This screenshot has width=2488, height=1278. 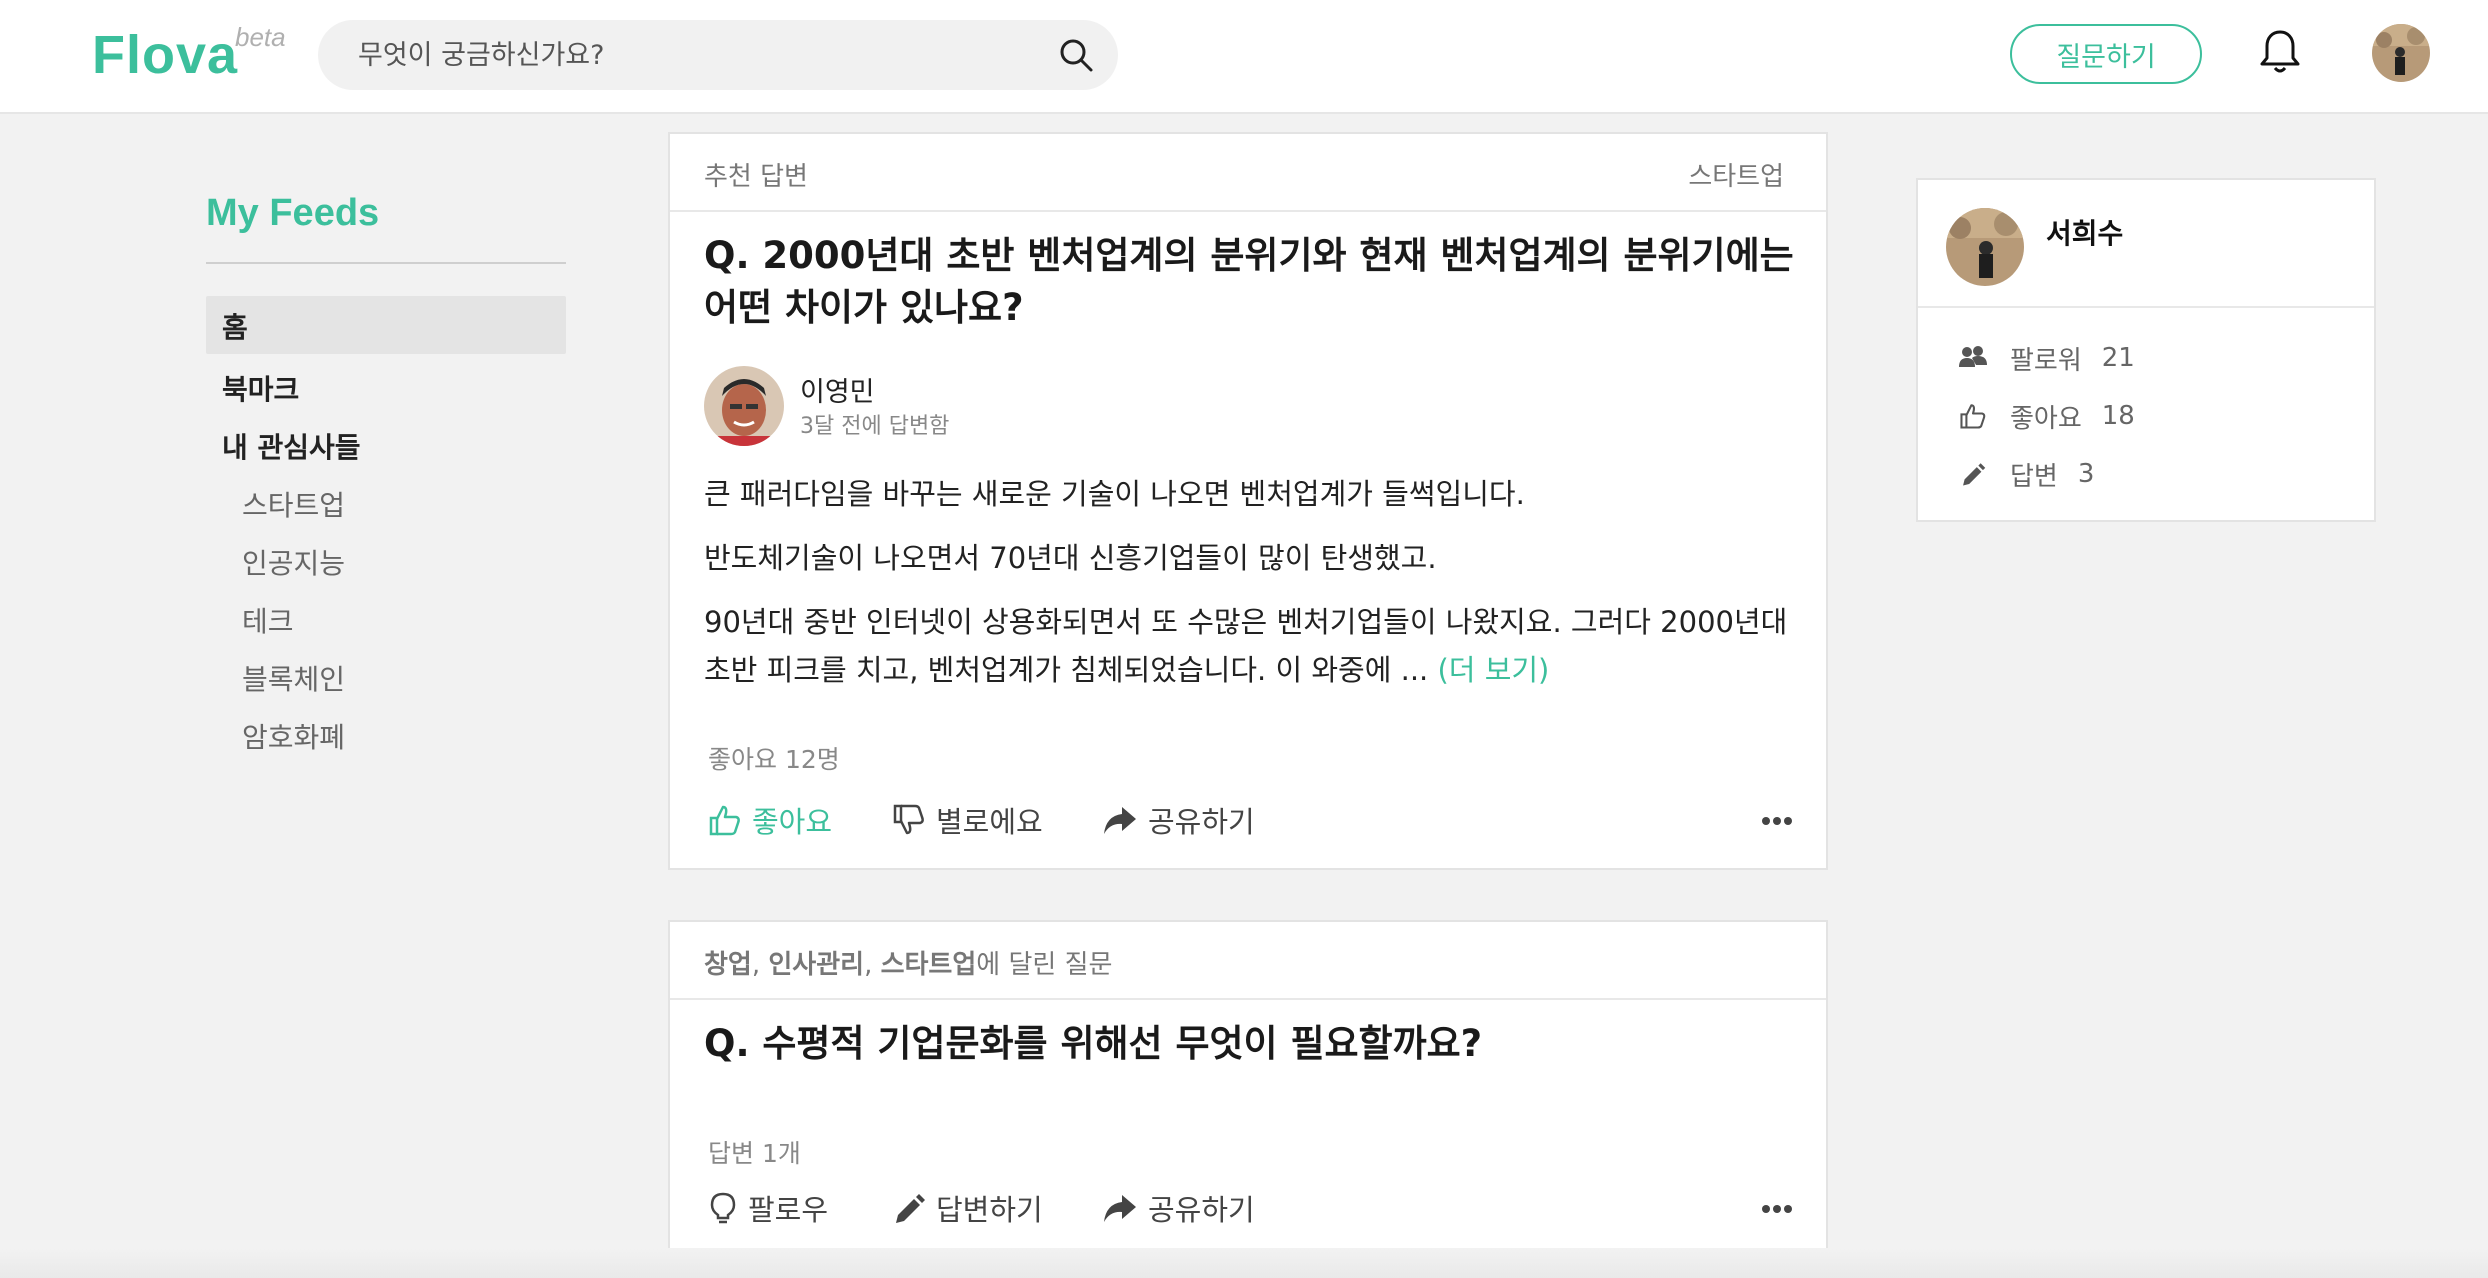 What do you see at coordinates (1248, 961) in the screenshot?
I see `card-header: 창업, 인사관리, 스타트업에 달린 질문` at bounding box center [1248, 961].